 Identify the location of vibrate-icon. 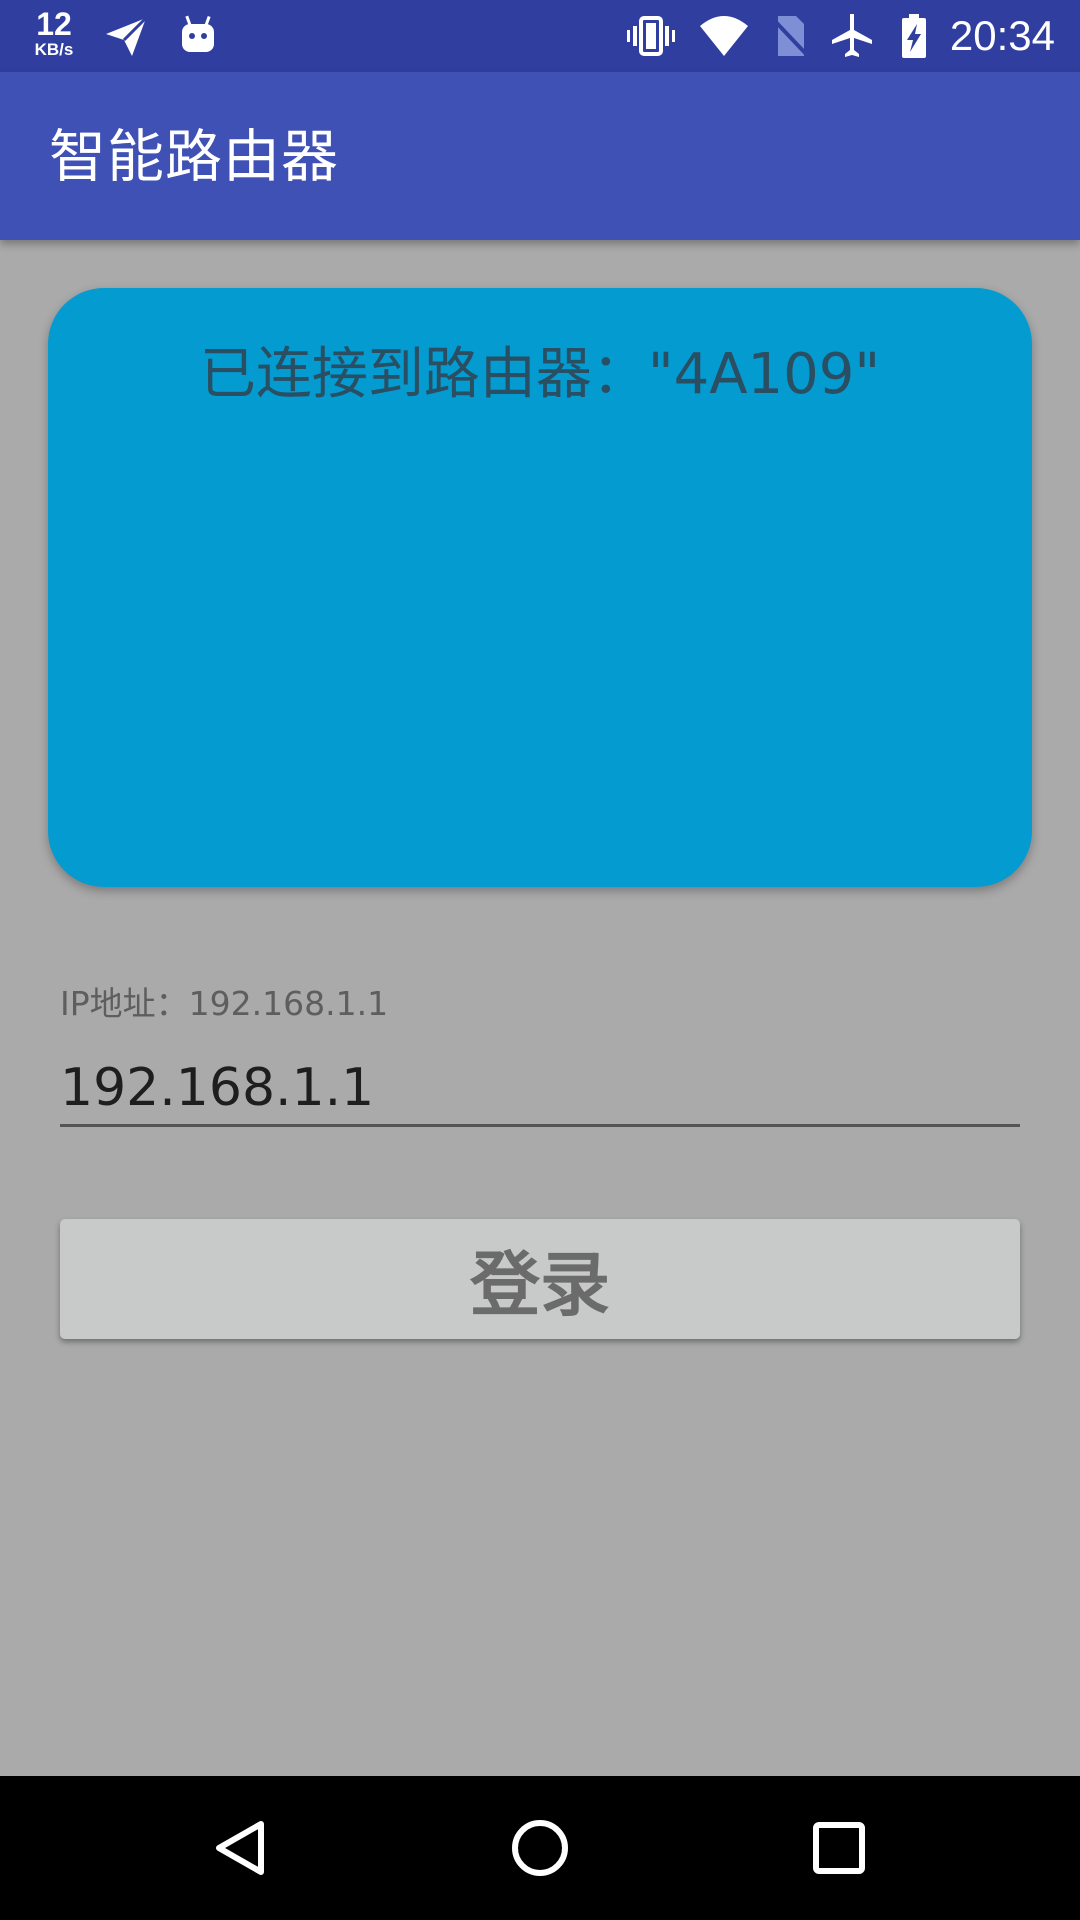
(651, 36).